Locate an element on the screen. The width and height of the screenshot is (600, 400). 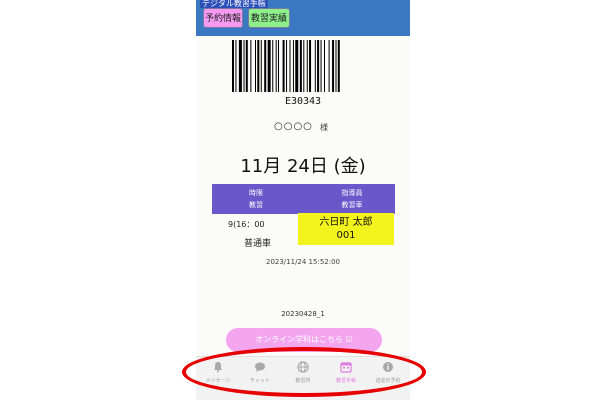
instructor-info: 六日町 太郎 001 is located at coordinates (346, 229).